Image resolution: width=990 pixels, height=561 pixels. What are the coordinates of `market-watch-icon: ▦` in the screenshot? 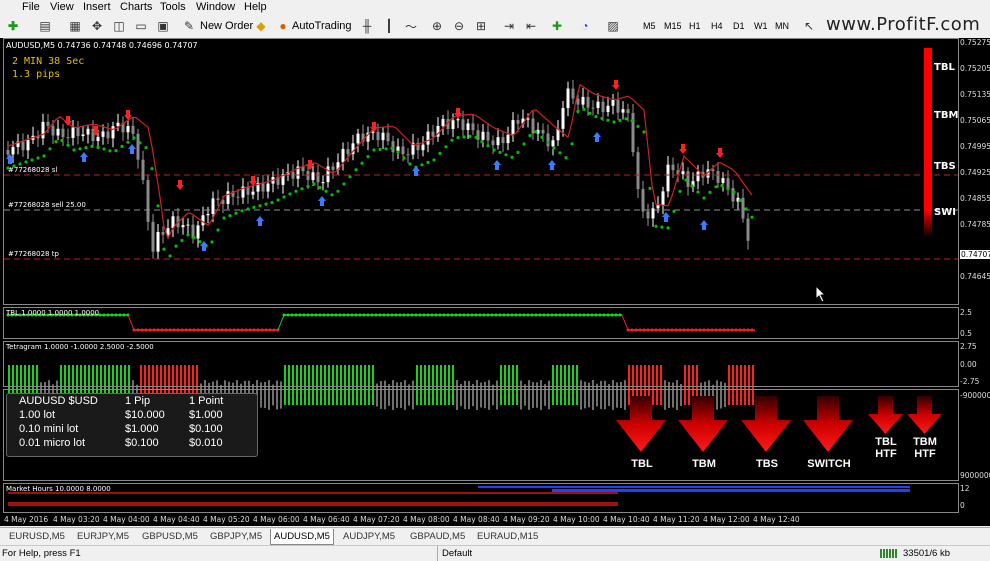 It's located at (75, 26).